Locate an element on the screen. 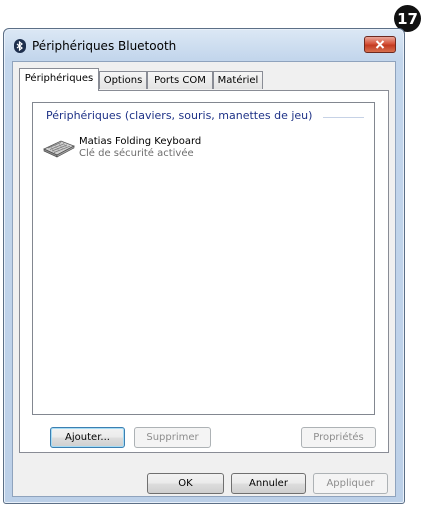 This screenshot has width=423, height=508. tab-options: Options is located at coordinates (123, 80).